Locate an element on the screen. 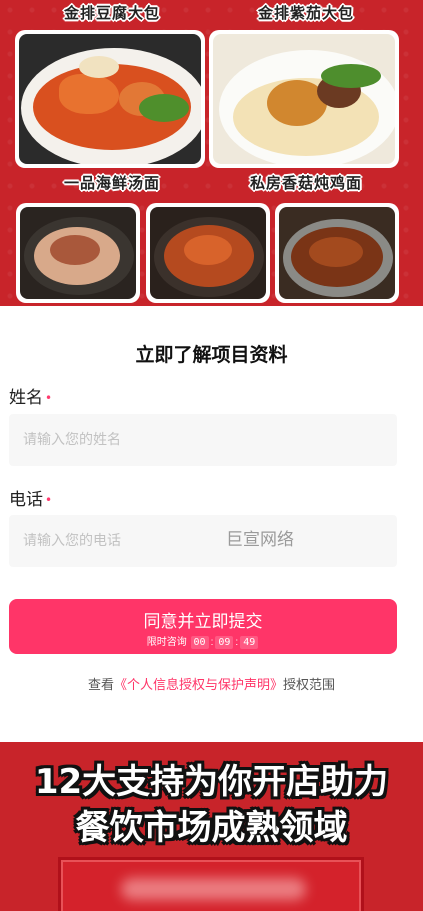 The height and width of the screenshot is (911, 423). phone-label: 电话 • is located at coordinates (30, 497).